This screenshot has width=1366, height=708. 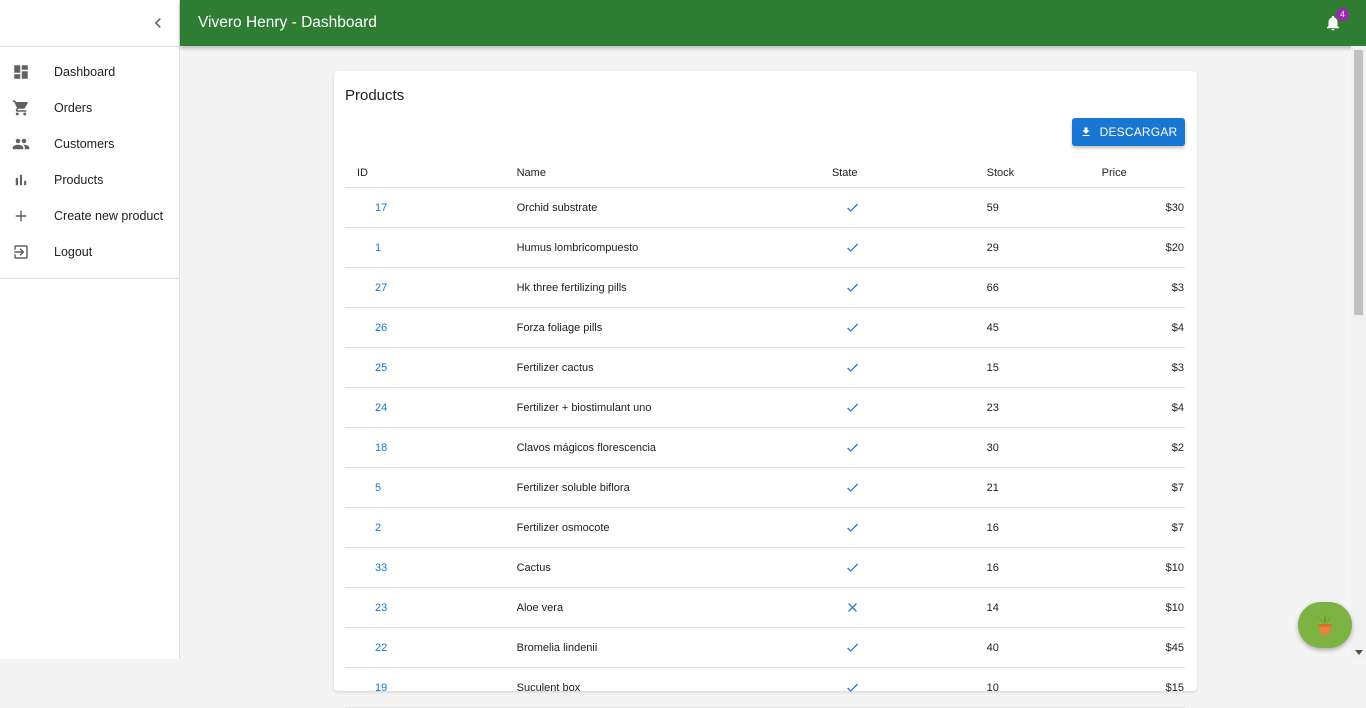 What do you see at coordinates (673, 407) in the screenshot?
I see `cell-name: Fertilizer + biostimulant uno` at bounding box center [673, 407].